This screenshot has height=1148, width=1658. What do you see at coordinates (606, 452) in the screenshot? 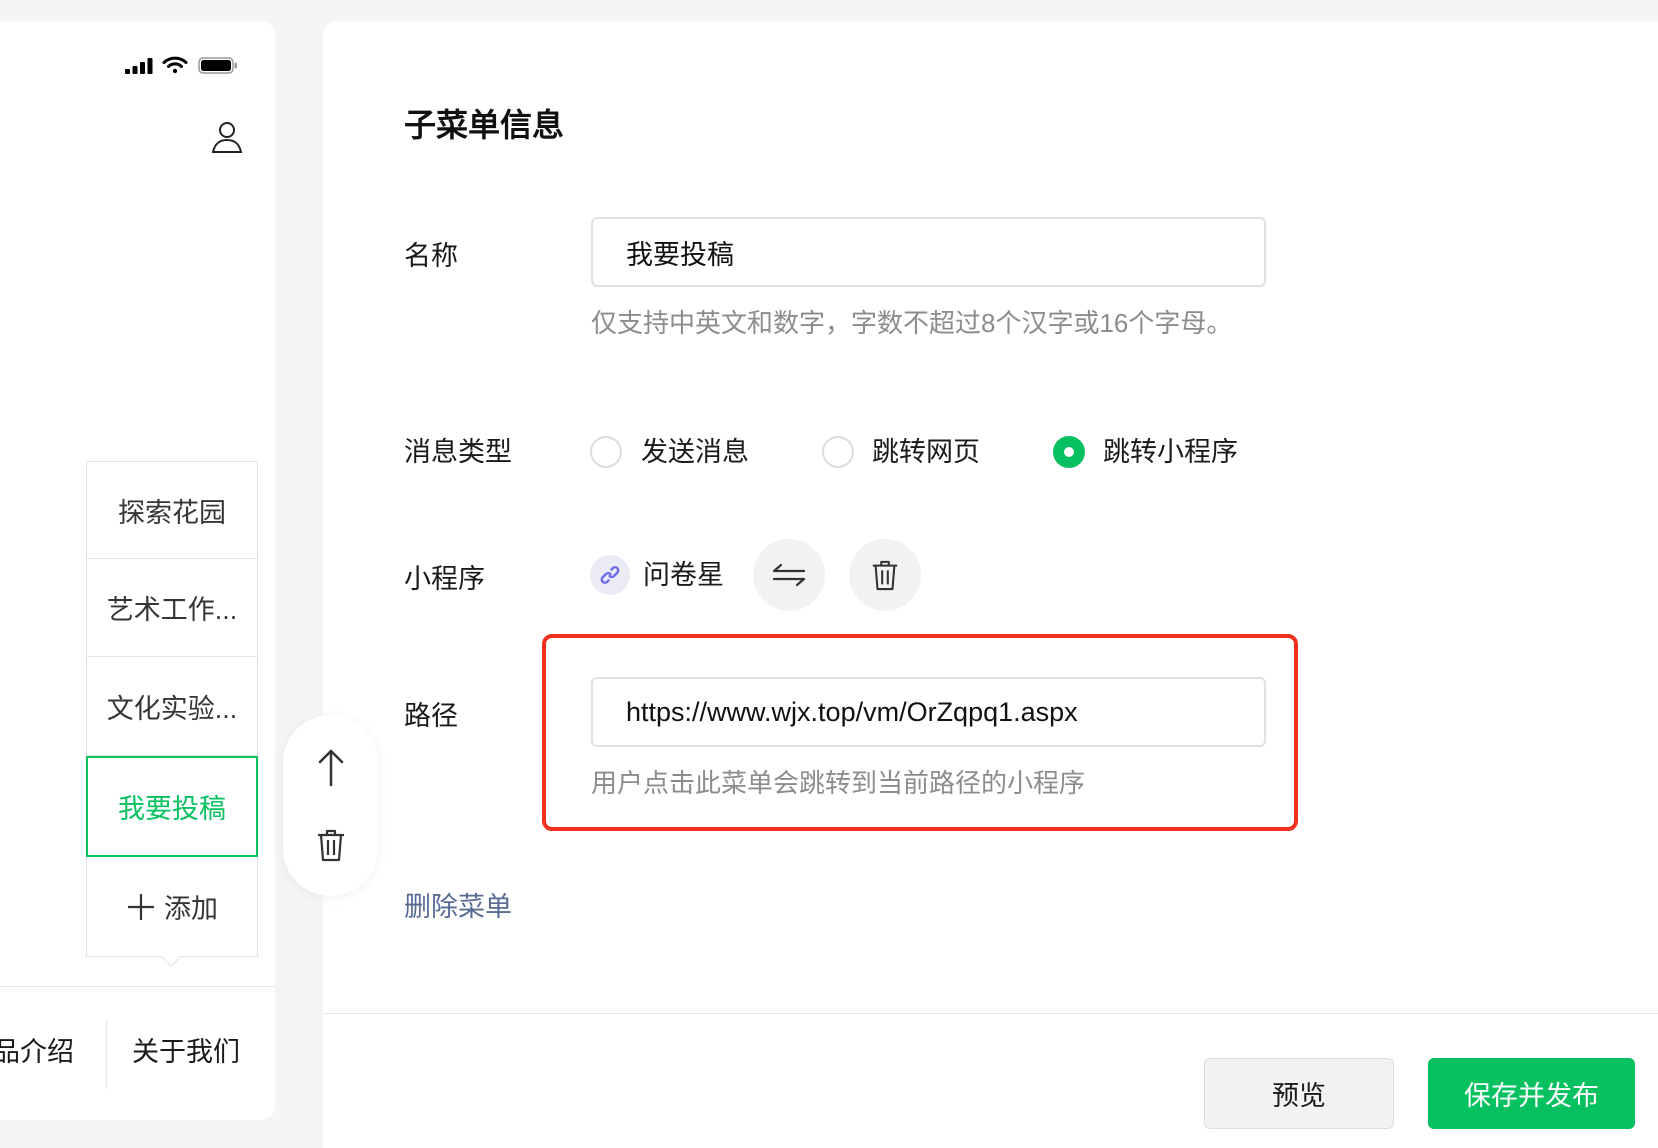
I see `radio-send-message` at bounding box center [606, 452].